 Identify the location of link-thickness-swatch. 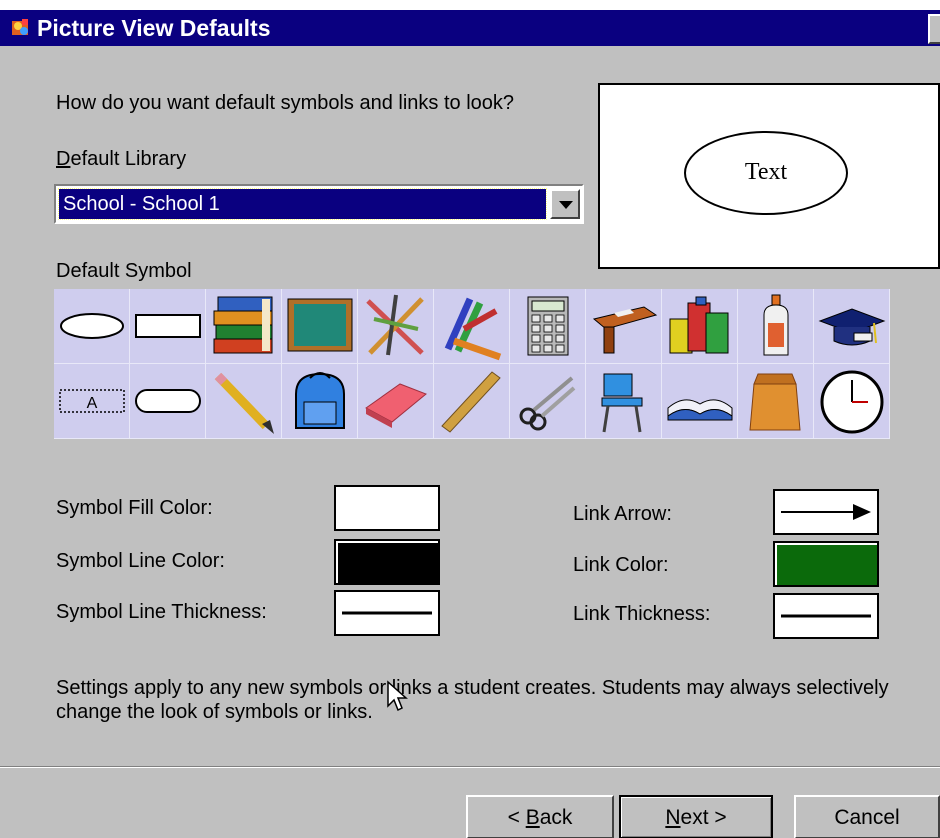
(826, 616).